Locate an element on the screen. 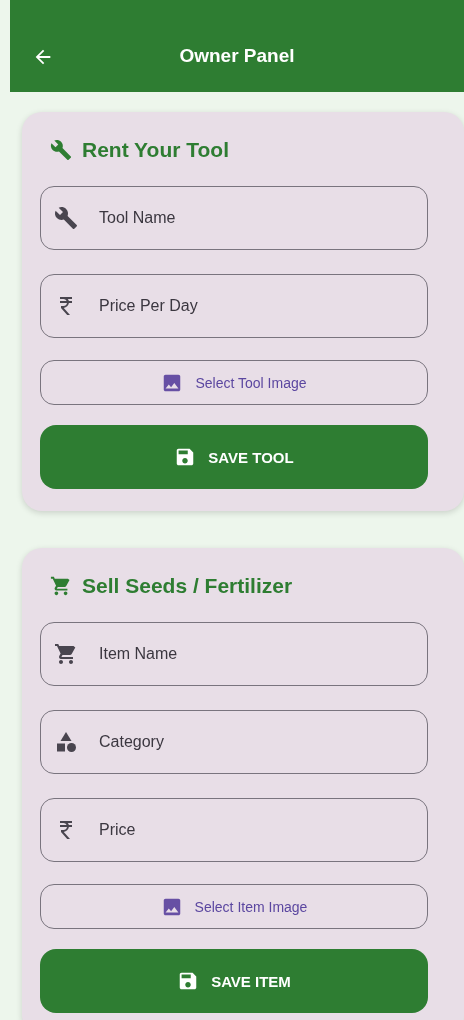  input-field: Category is located at coordinates (234, 742).